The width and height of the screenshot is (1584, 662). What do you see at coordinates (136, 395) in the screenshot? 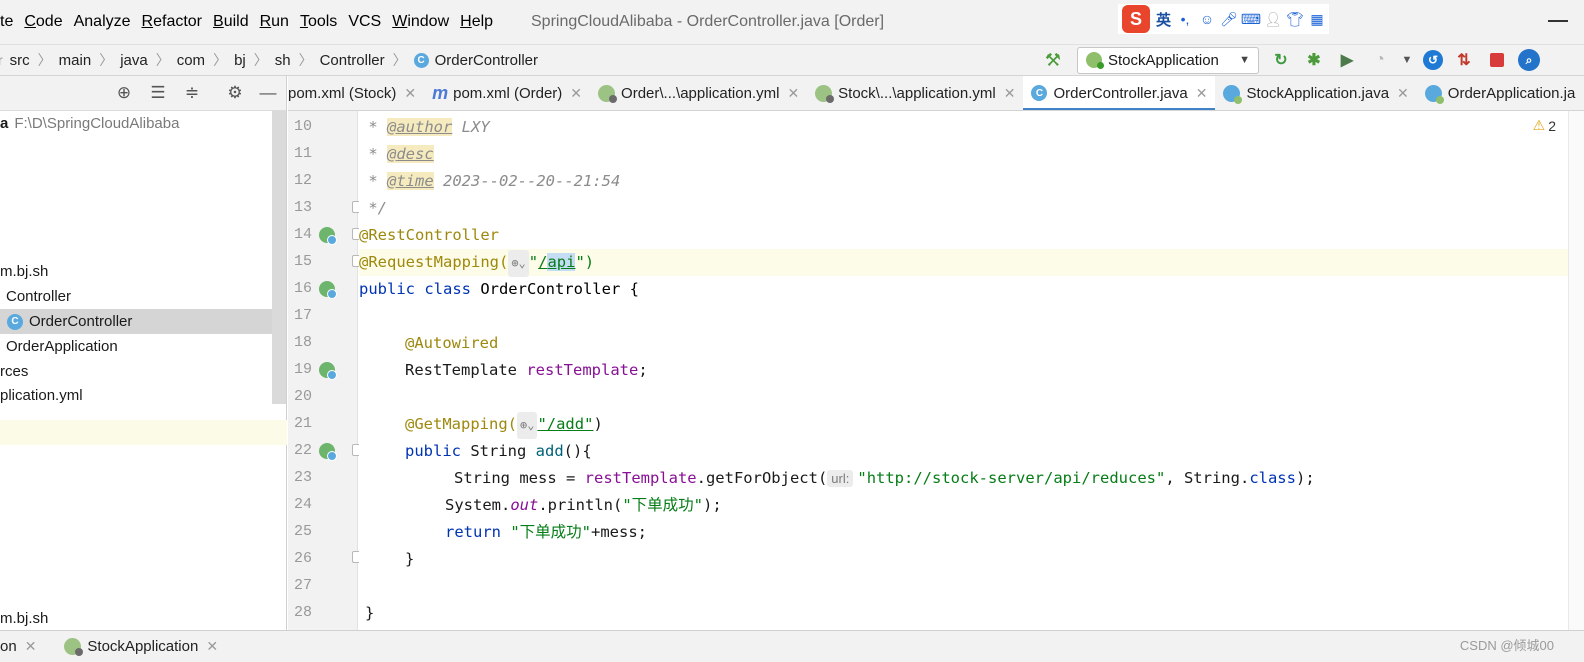
I see `tree-item-application-yml: plication.yml` at bounding box center [136, 395].